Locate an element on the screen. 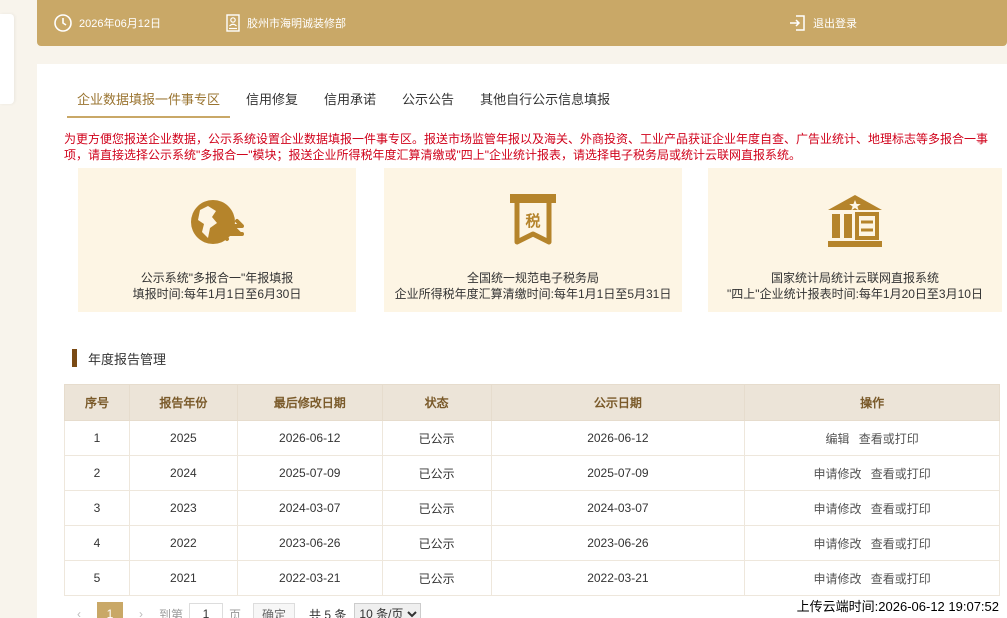 The height and width of the screenshot is (618, 1007). cell-modified-date: 2025-07-09 is located at coordinates (309, 473).